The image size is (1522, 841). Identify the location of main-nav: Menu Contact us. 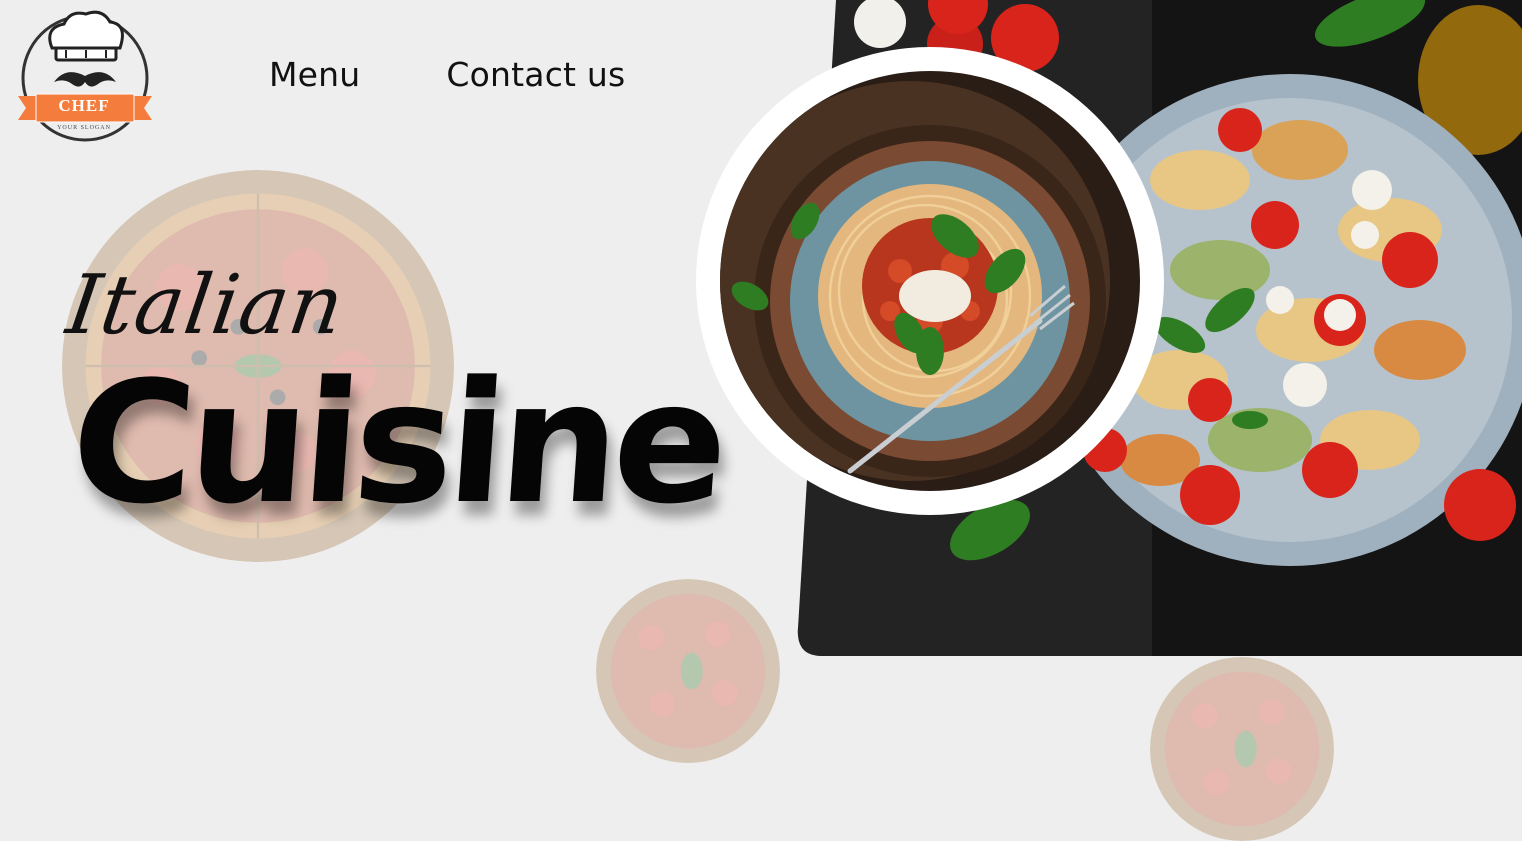
(447, 74).